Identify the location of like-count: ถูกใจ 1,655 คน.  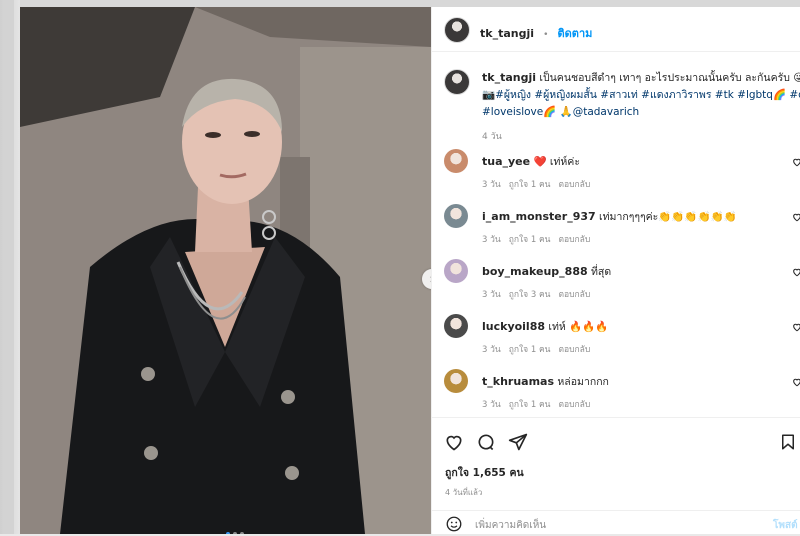
(484, 472).